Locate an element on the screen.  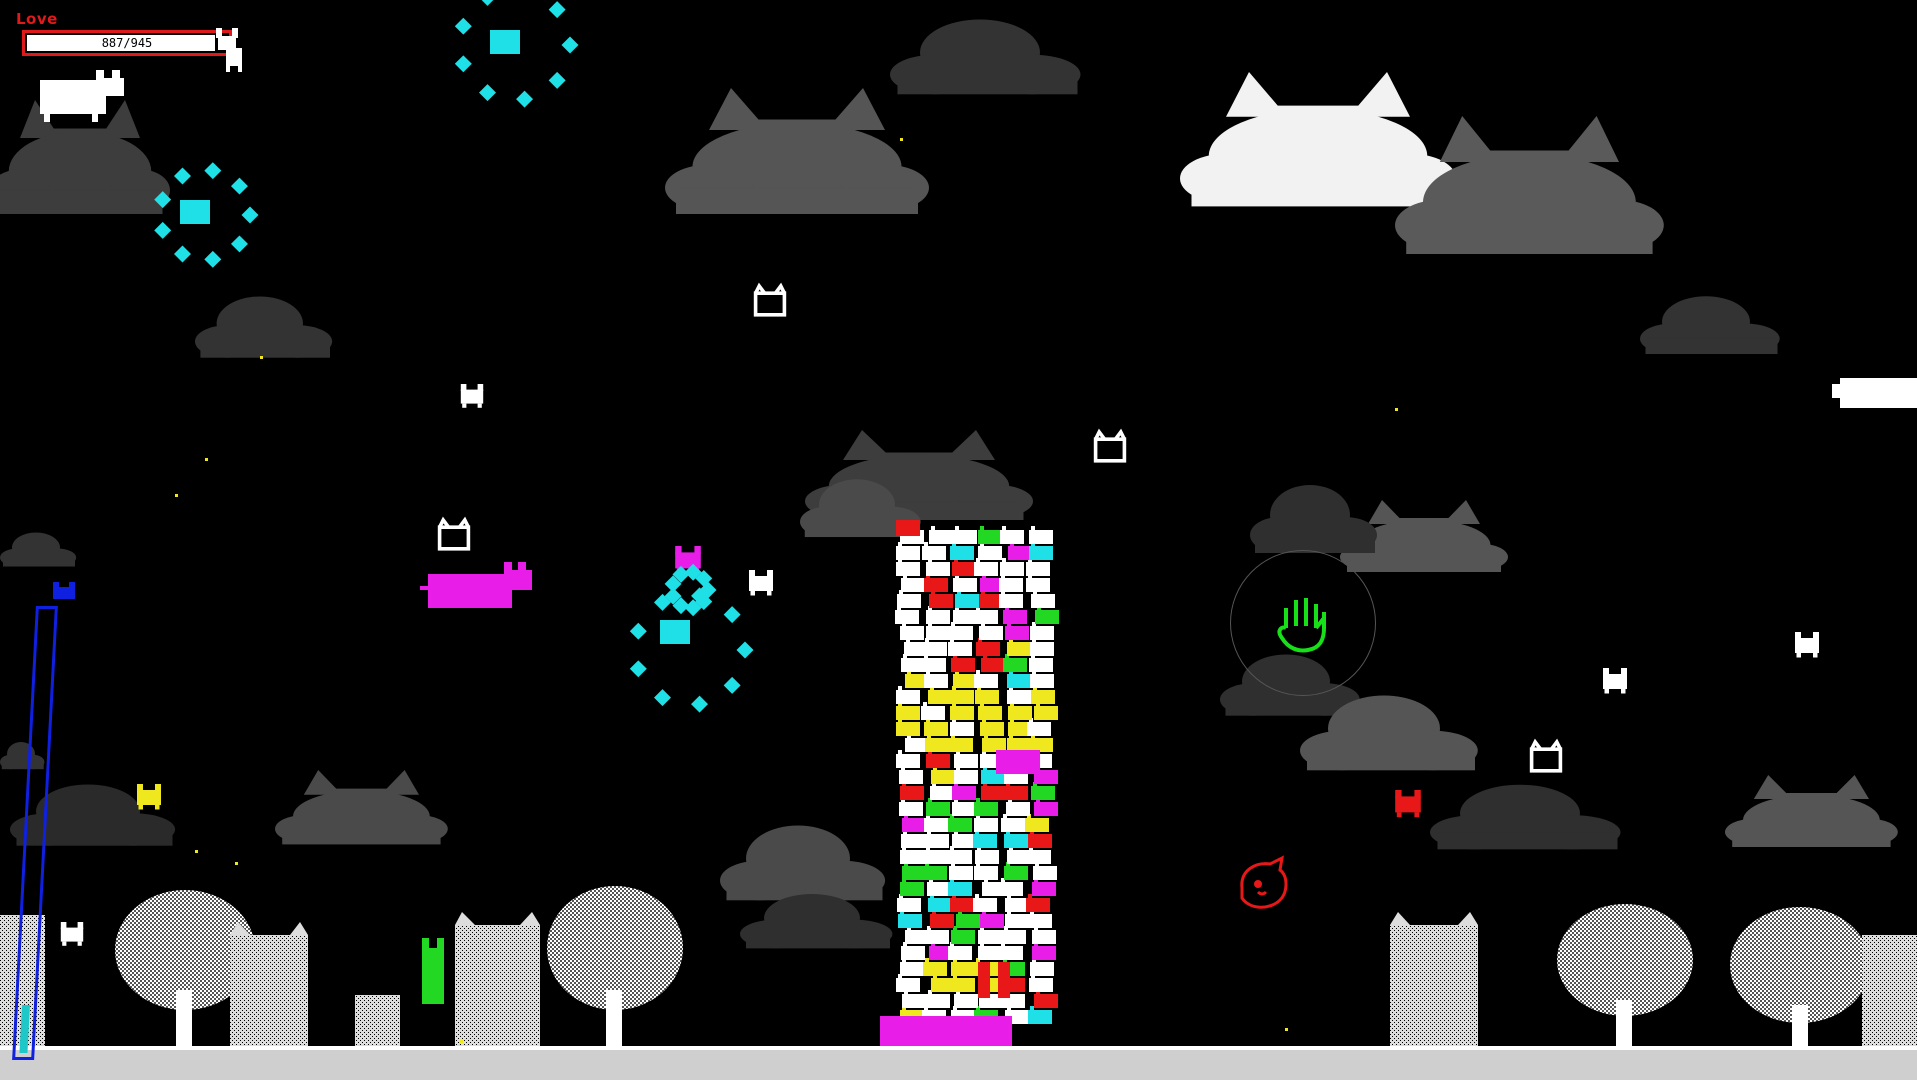
tower-top-cat is located at coordinates (908, 528).